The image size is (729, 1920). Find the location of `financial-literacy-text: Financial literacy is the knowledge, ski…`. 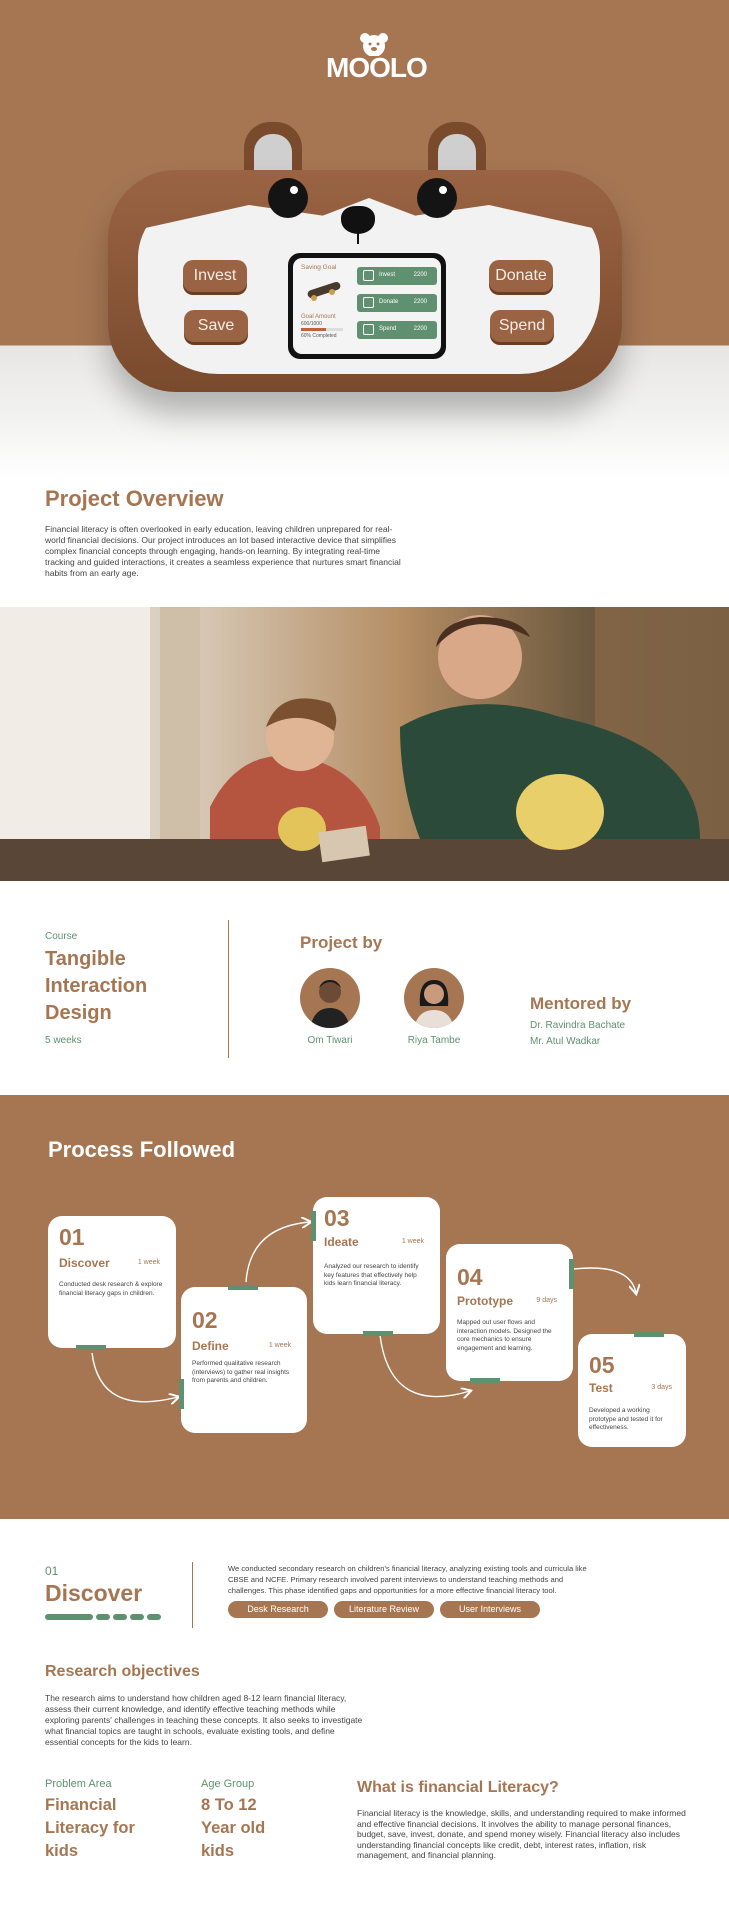

financial-literacy-text: Financial literacy is the knowledge, ski… is located at coordinates (521, 1834).